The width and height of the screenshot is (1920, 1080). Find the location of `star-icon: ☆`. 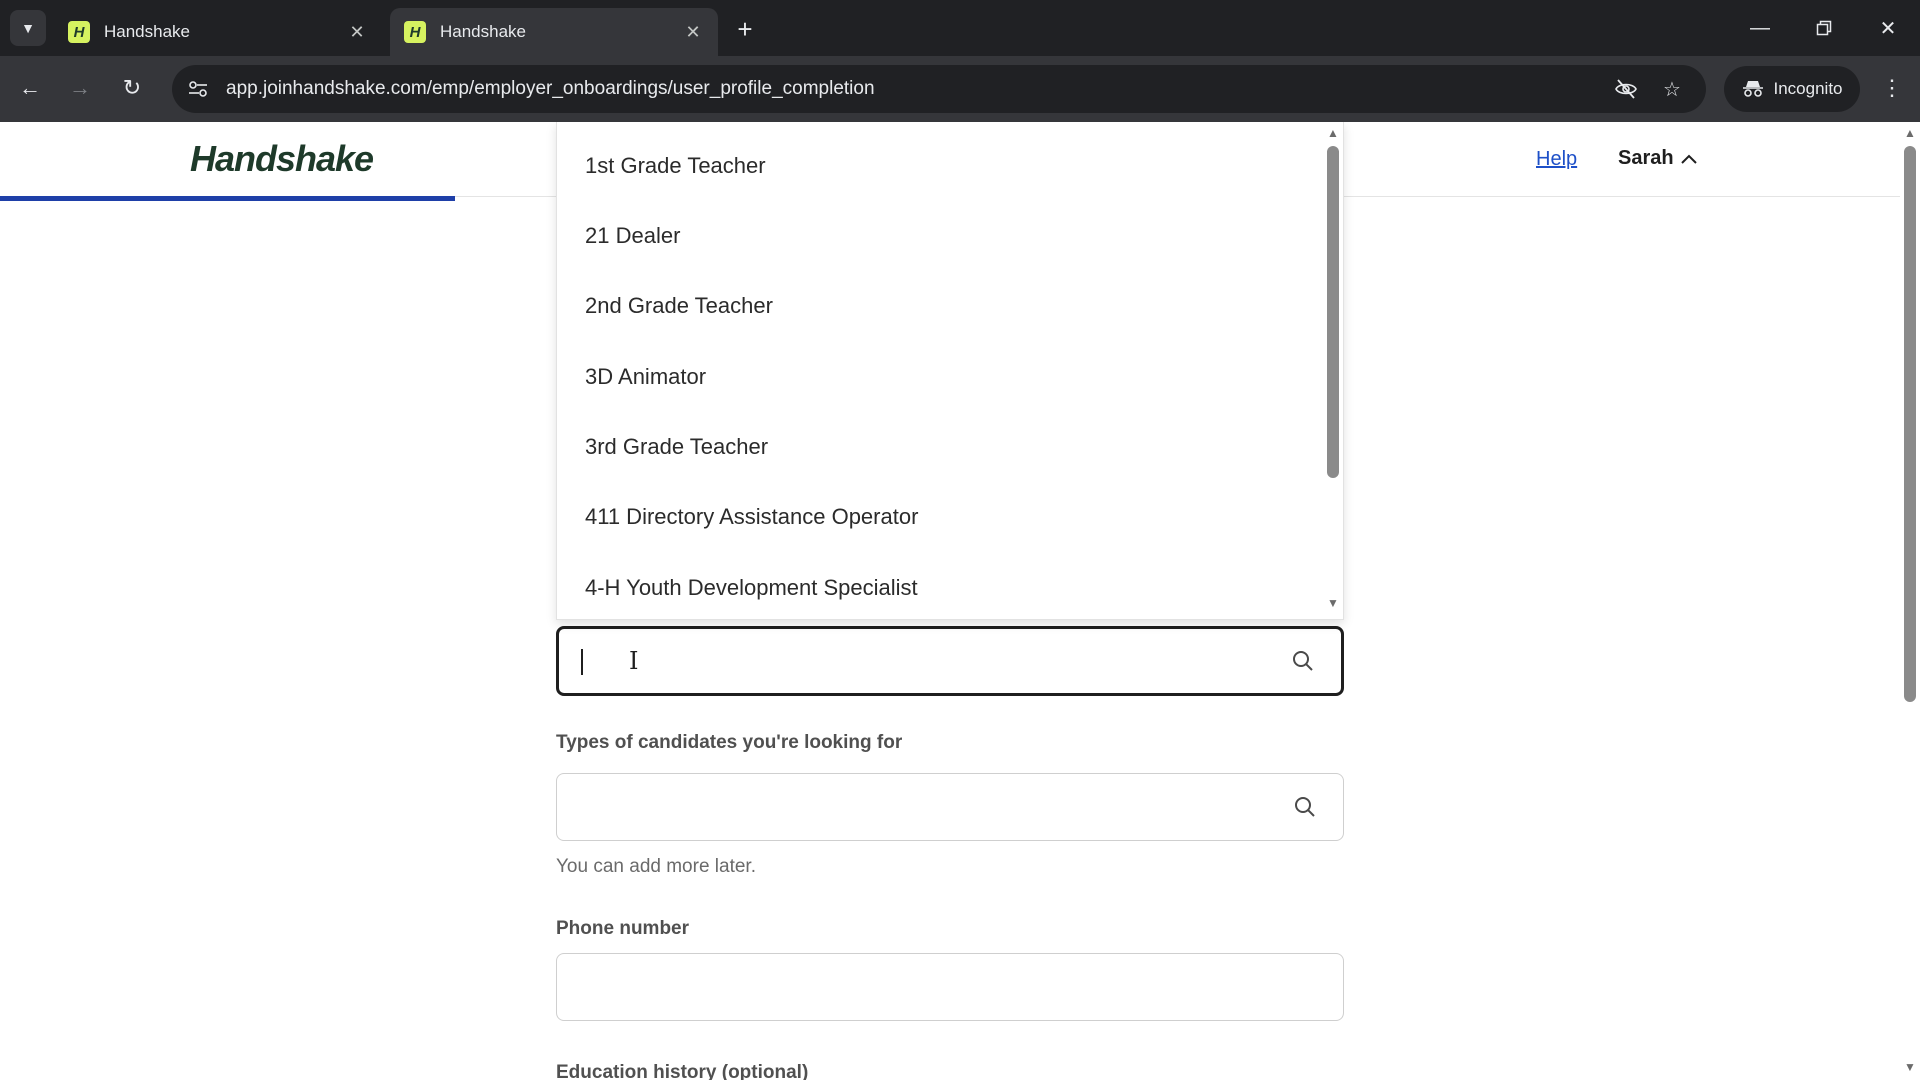

star-icon: ☆ is located at coordinates (1672, 89).